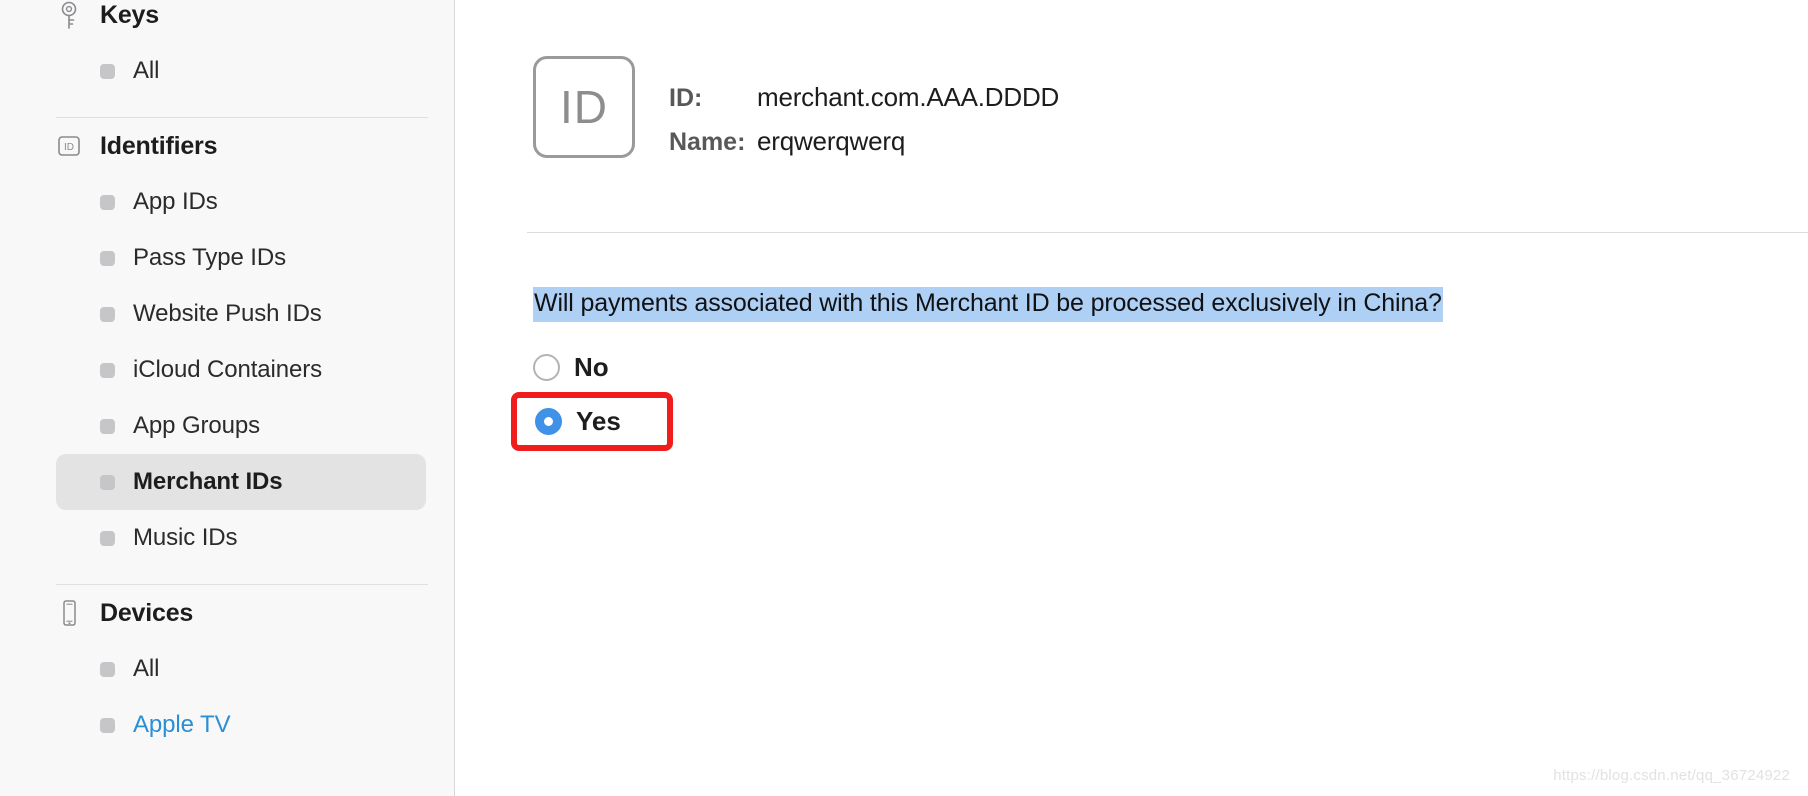 This screenshot has height=796, width=1808. I want to click on sidebar-group-label: Devices, so click(147, 612).